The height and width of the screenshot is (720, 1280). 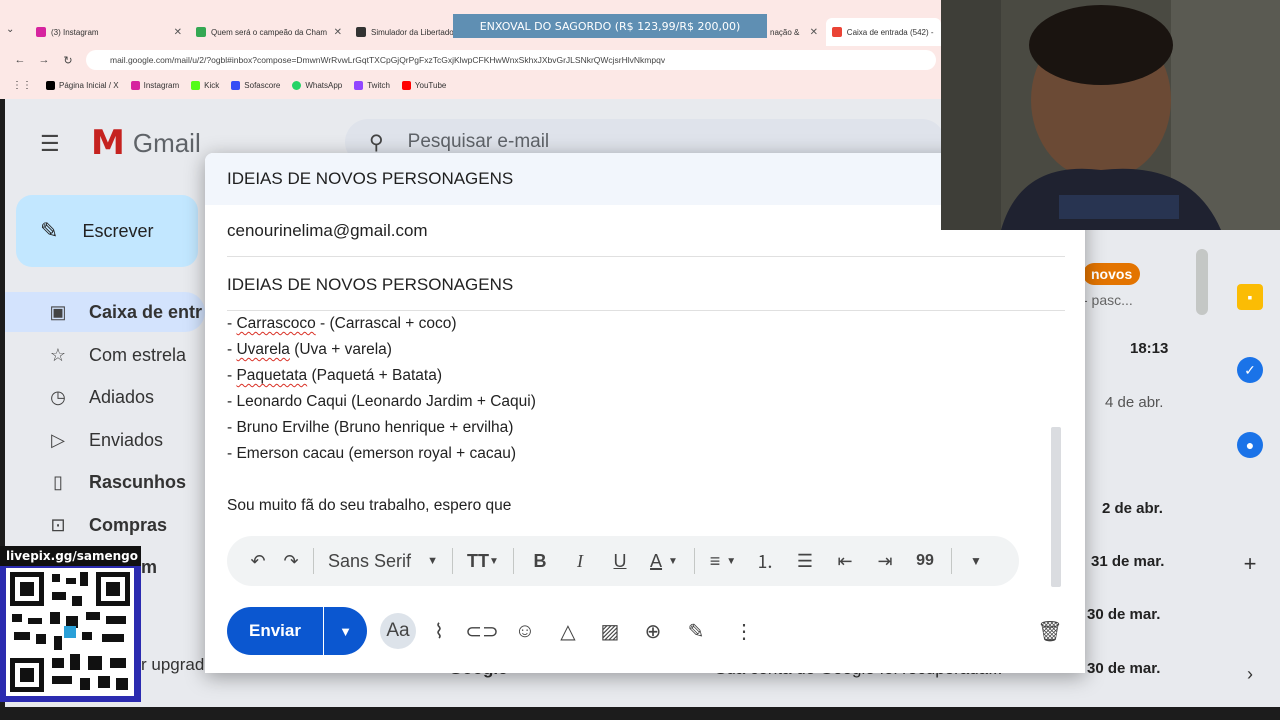 What do you see at coordinates (765, 561) in the screenshot?
I see `numbered-list-icon: ⒈` at bounding box center [765, 561].